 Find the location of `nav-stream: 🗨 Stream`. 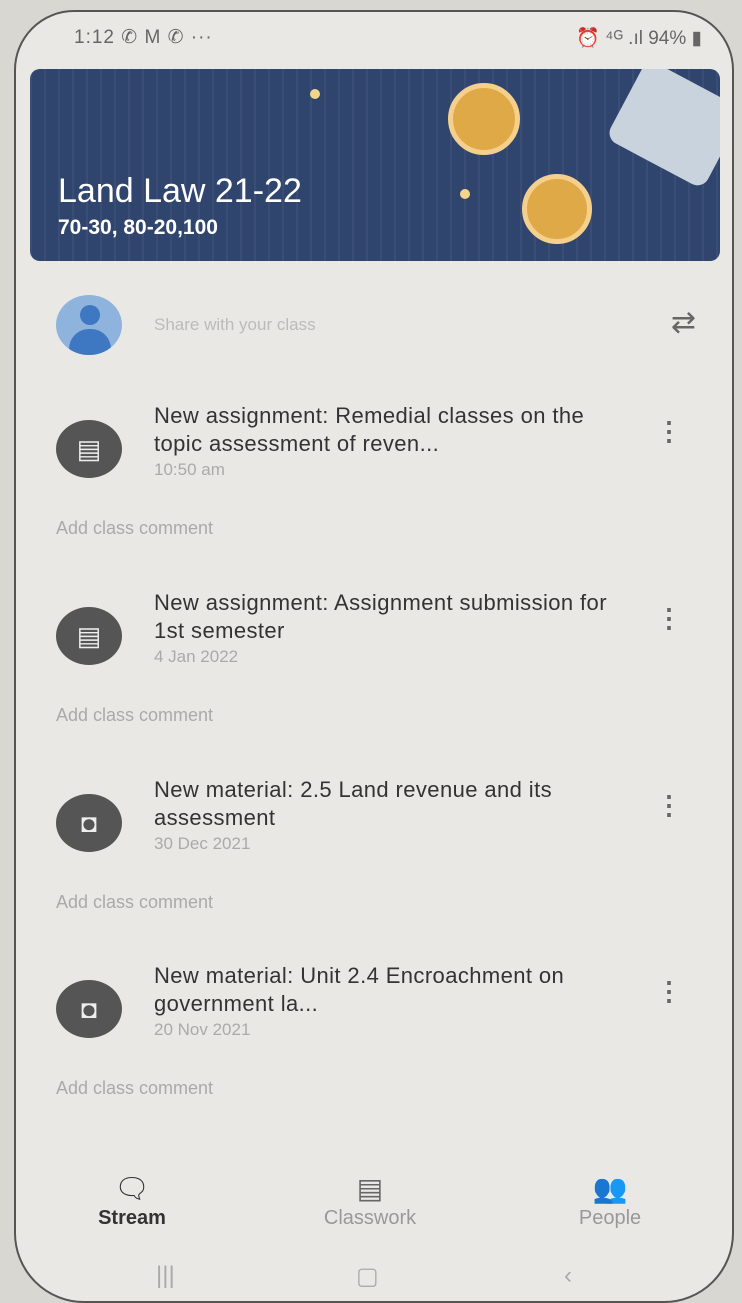

nav-stream: 🗨 Stream is located at coordinates (132, 1201).